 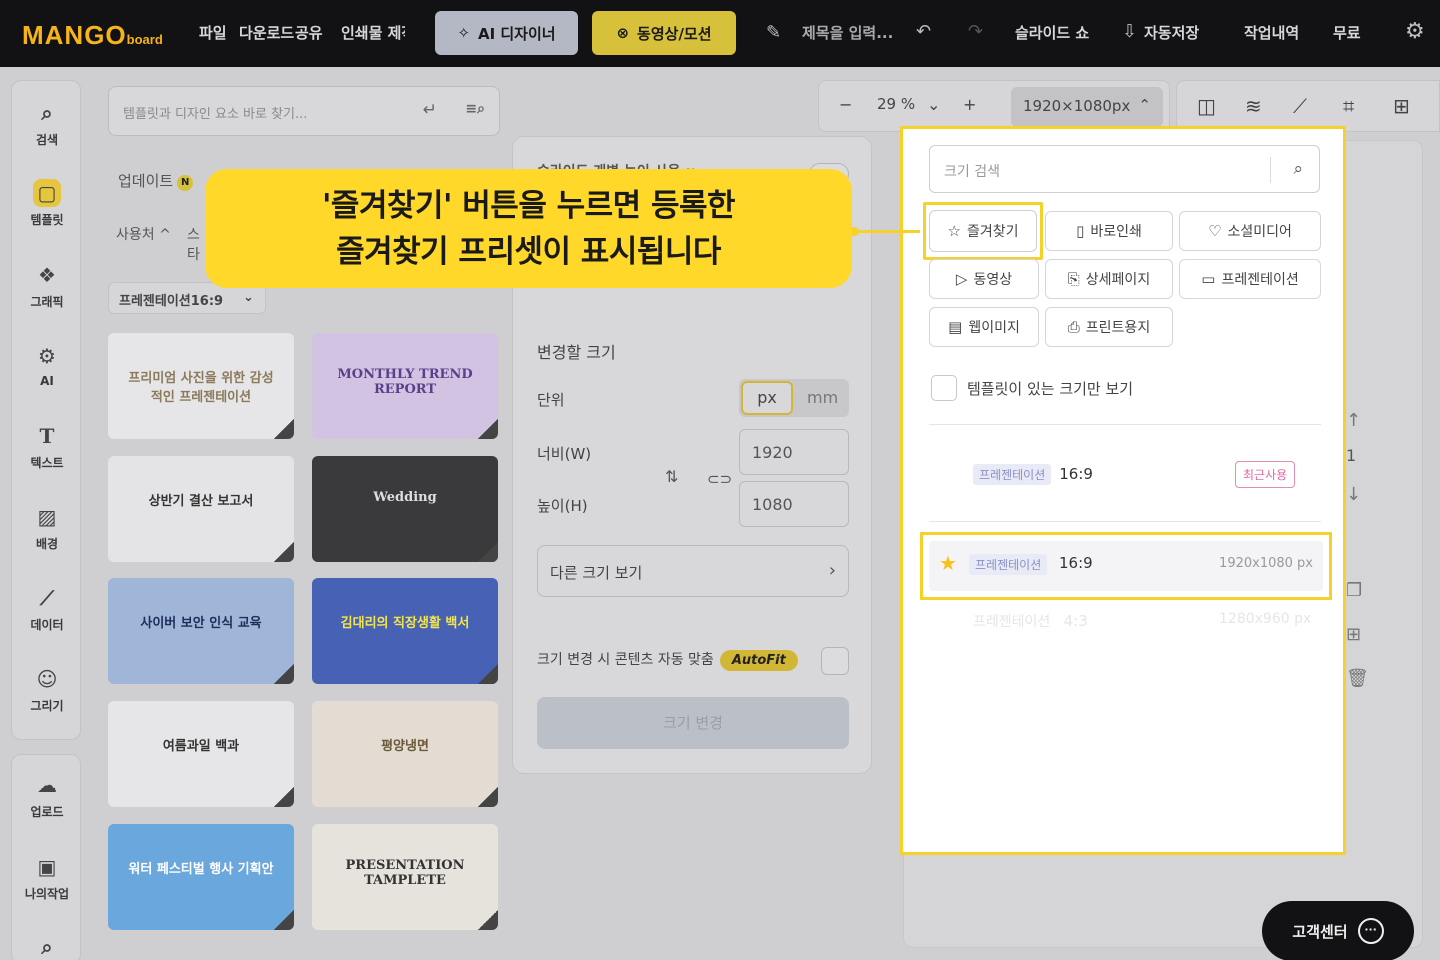 I want to click on undo-icon: ↶, so click(x=923, y=31).